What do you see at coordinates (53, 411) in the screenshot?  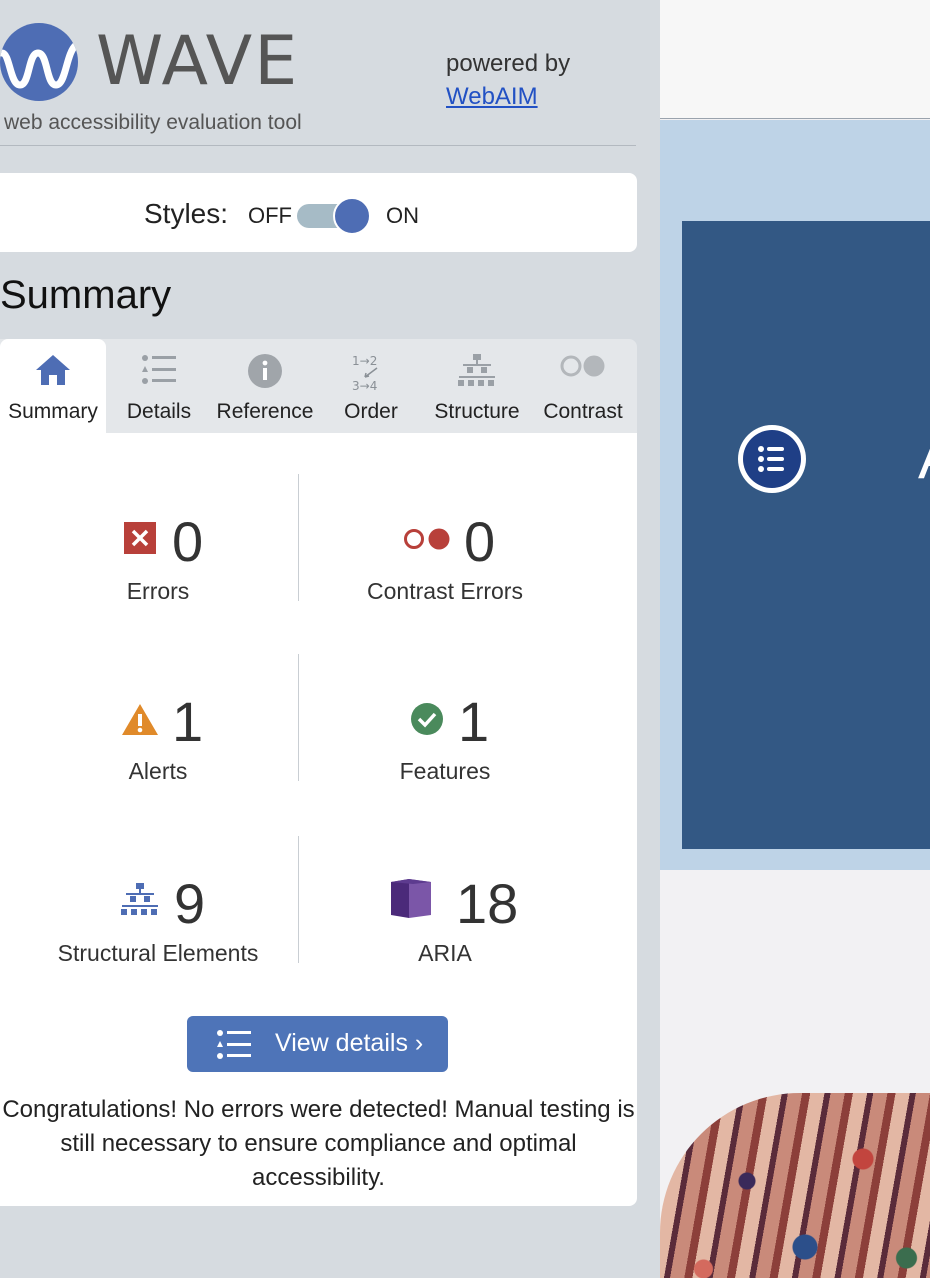 I see `tab-label: Summary` at bounding box center [53, 411].